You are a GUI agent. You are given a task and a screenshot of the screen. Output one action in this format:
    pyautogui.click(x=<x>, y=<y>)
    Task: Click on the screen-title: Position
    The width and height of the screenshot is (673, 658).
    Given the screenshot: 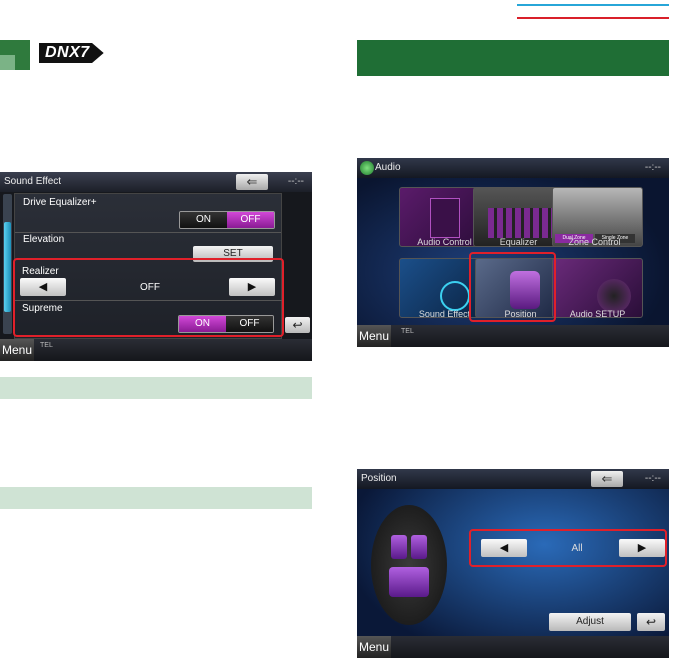 What is the action you would take?
    pyautogui.click(x=379, y=478)
    